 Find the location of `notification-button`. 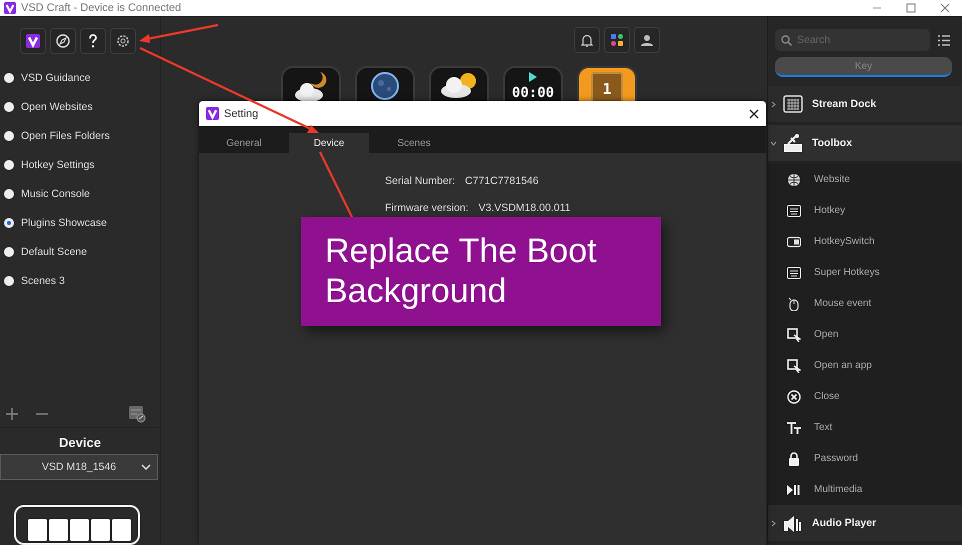

notification-button is located at coordinates (587, 40).